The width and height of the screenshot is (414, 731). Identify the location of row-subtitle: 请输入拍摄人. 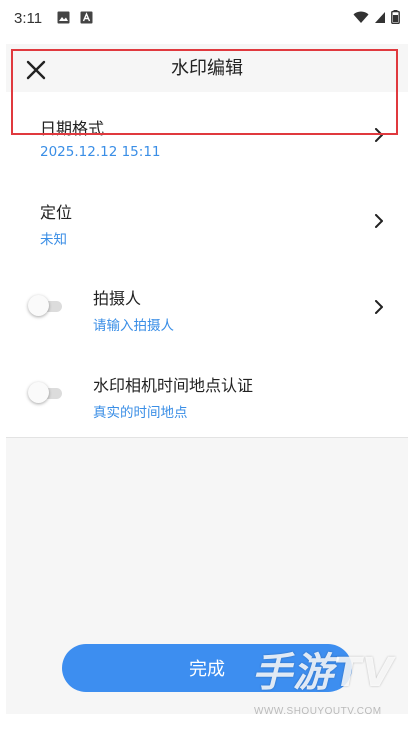
(133, 326).